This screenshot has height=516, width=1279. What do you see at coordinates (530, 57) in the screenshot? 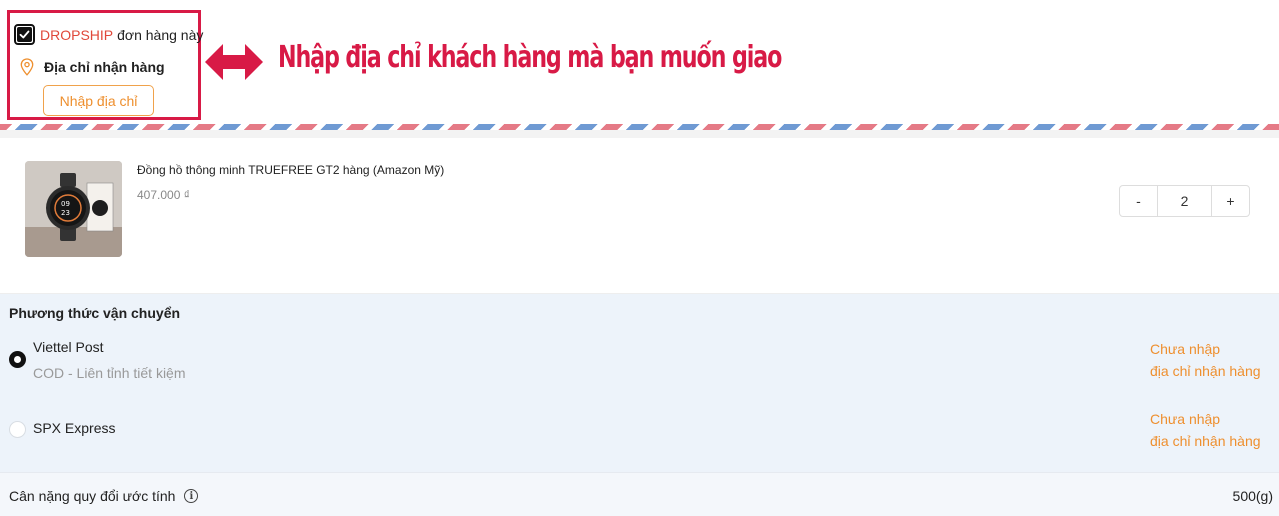
I see `annotation-text: Nhập địa chỉ khách hàng mà bạn muốn giao` at bounding box center [530, 57].